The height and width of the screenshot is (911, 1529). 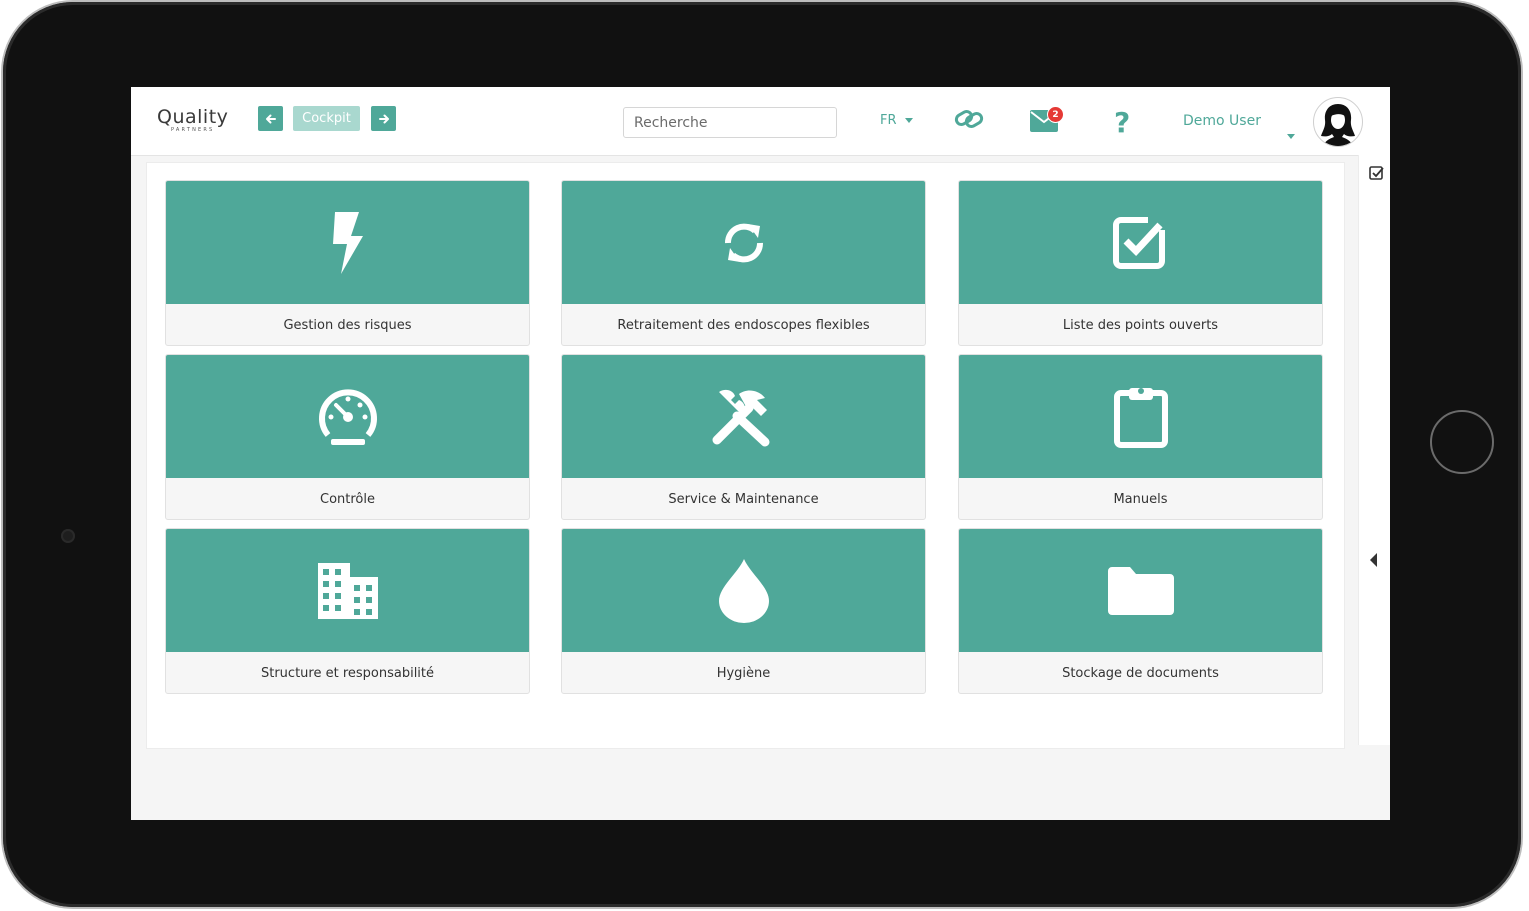 What do you see at coordinates (193, 117) in the screenshot?
I see `logo-text: Quality` at bounding box center [193, 117].